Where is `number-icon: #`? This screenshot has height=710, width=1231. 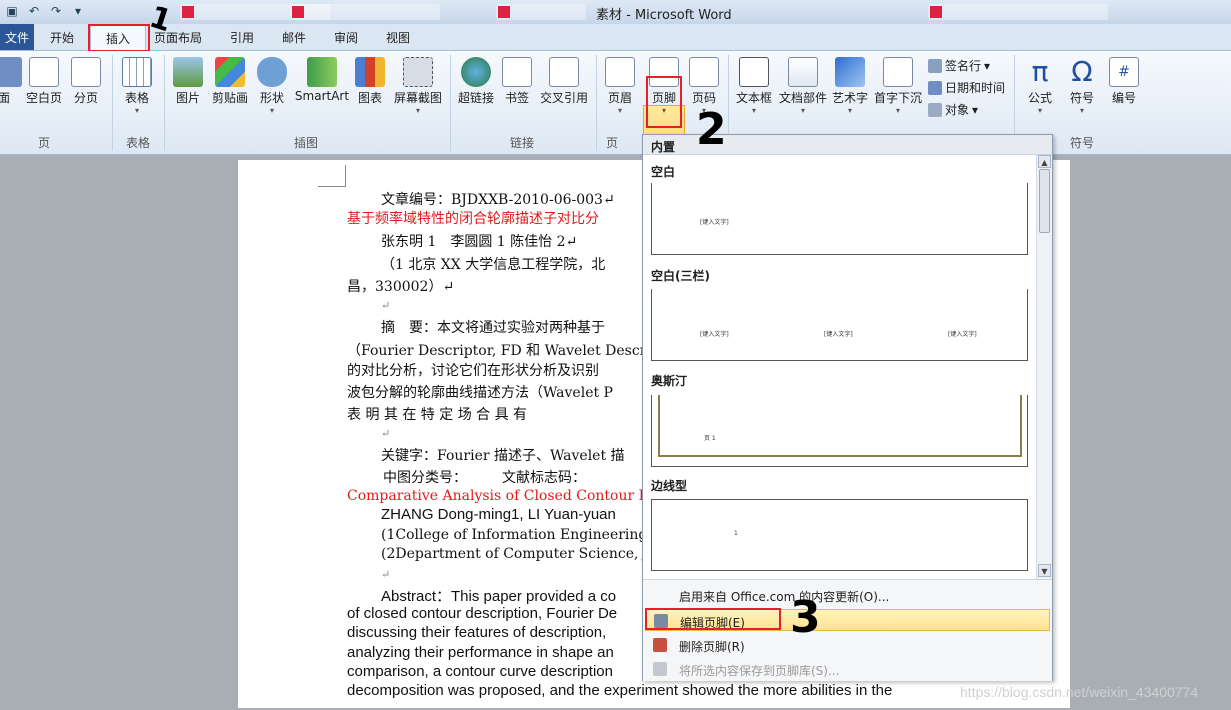 number-icon: # is located at coordinates (1124, 72).